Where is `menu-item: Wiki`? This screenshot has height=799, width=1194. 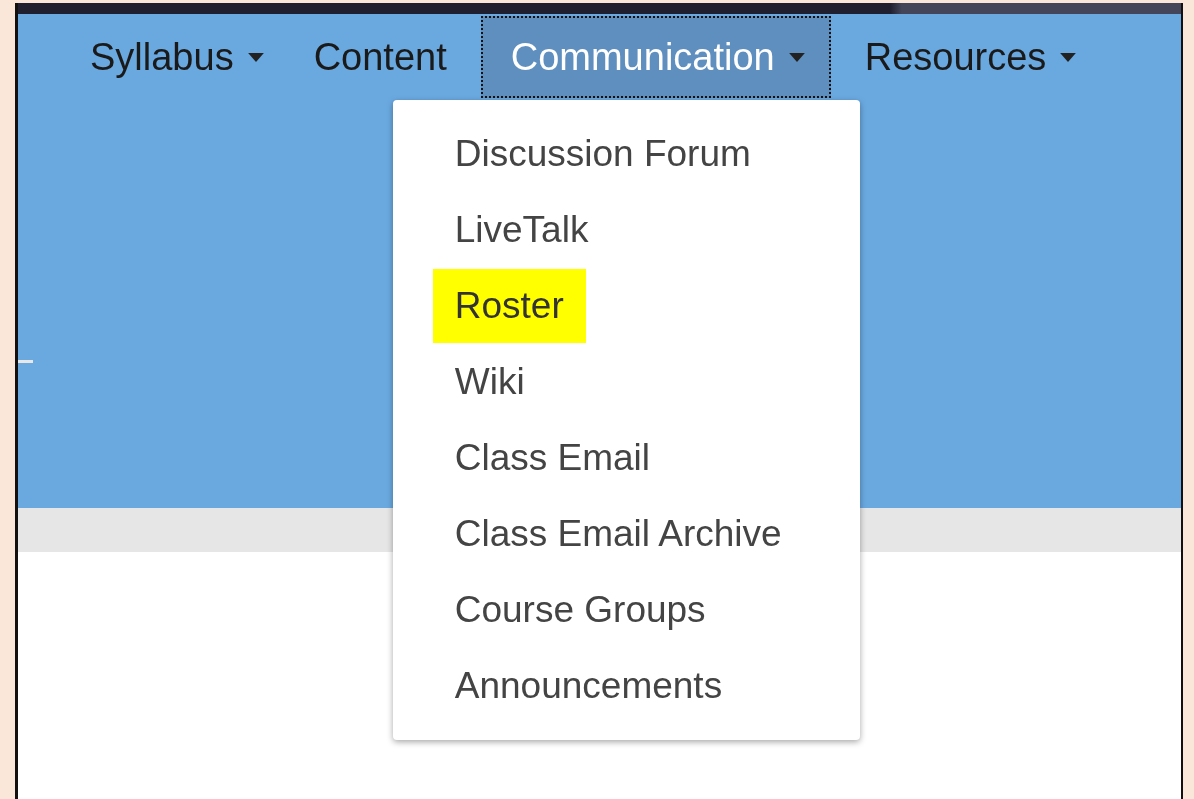 menu-item: Wiki is located at coordinates (489, 382).